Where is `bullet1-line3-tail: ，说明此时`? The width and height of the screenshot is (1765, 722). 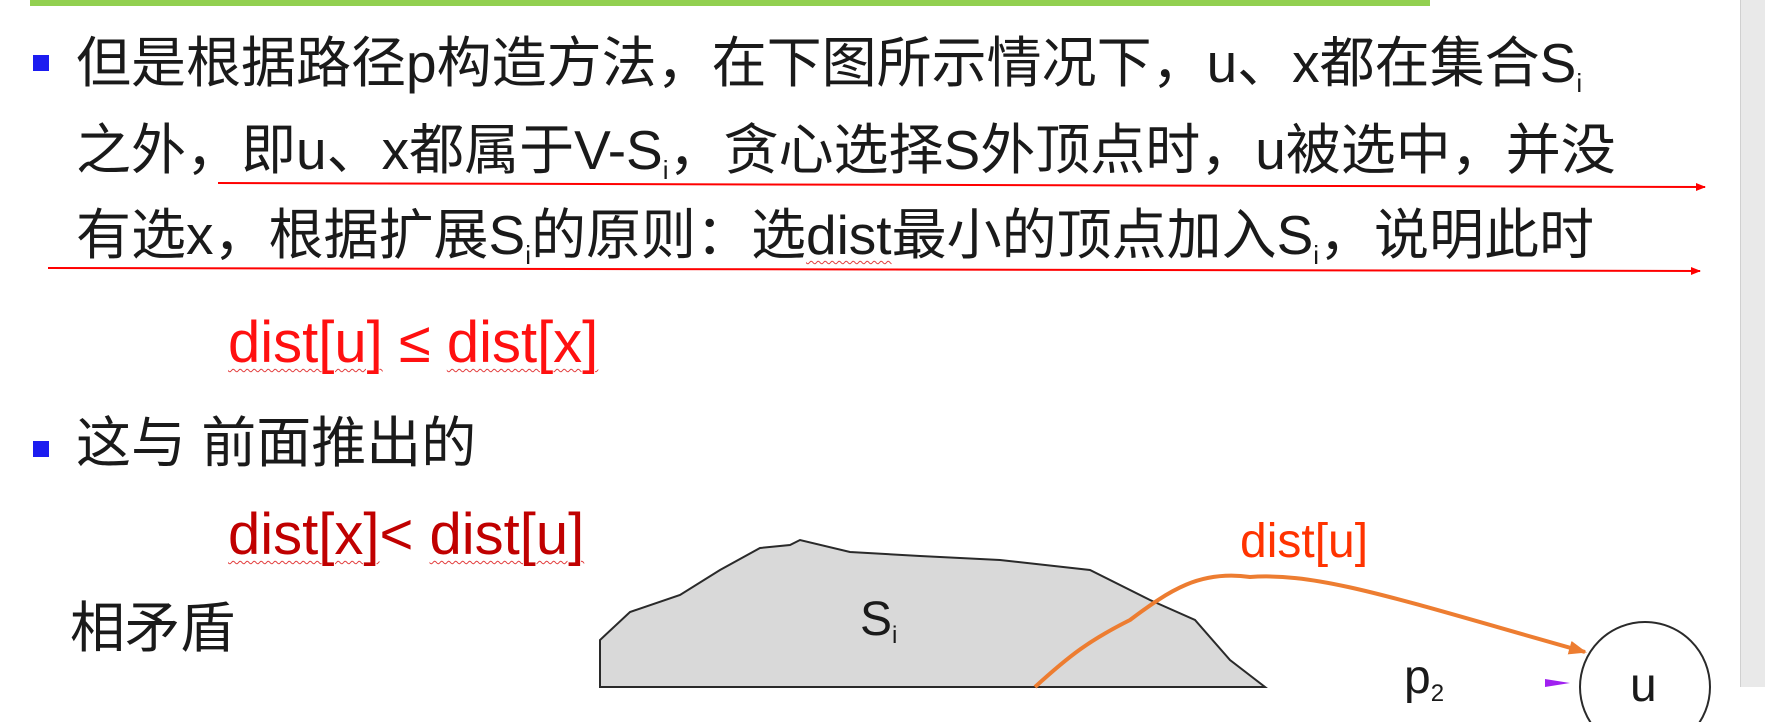
bullet1-line3-tail: ，说明此时 is located at coordinates (1457, 235).